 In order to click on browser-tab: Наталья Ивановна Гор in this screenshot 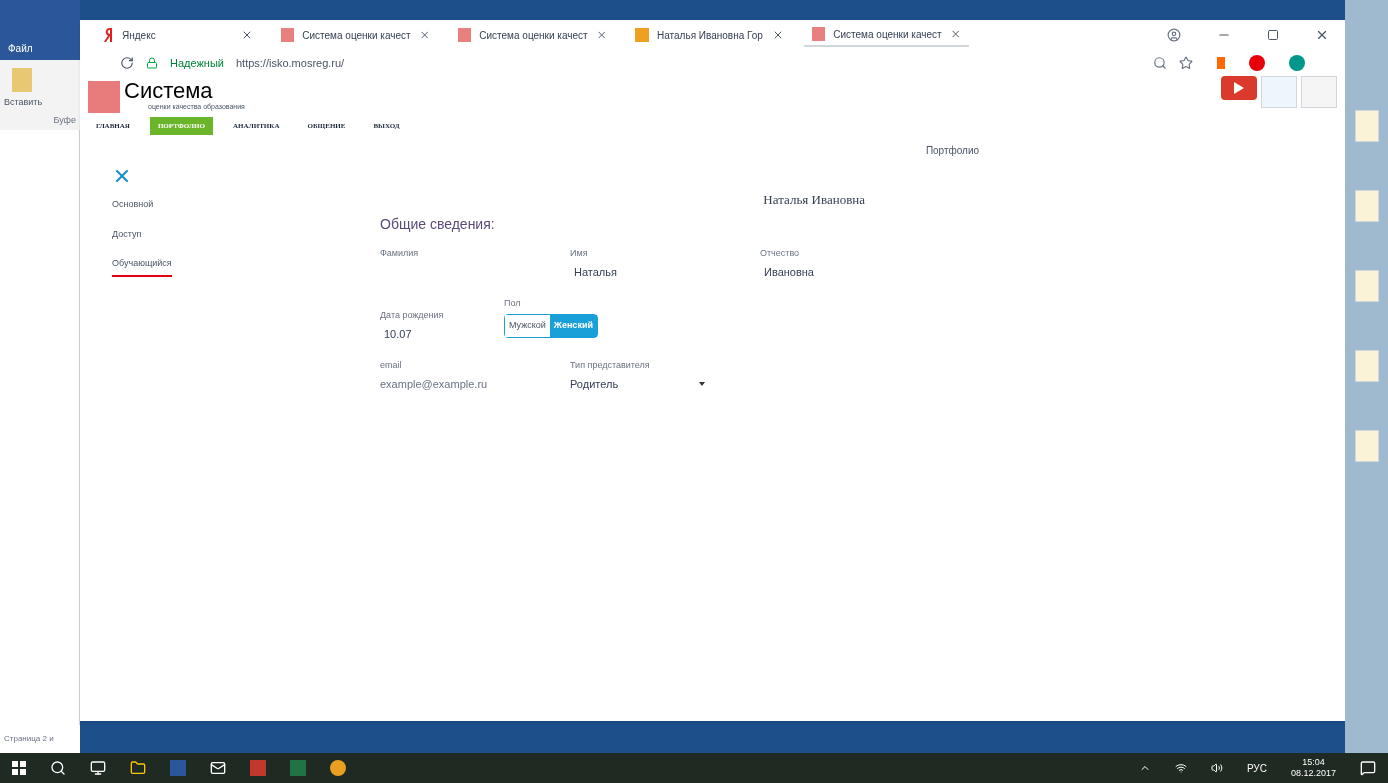, I will do `click(709, 35)`.